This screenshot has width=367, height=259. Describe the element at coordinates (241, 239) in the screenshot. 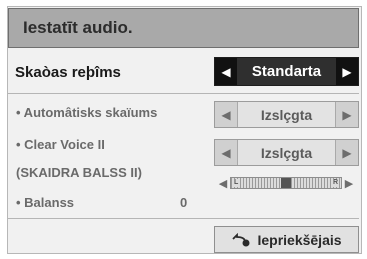

I see `back-arrow-icon` at that location.